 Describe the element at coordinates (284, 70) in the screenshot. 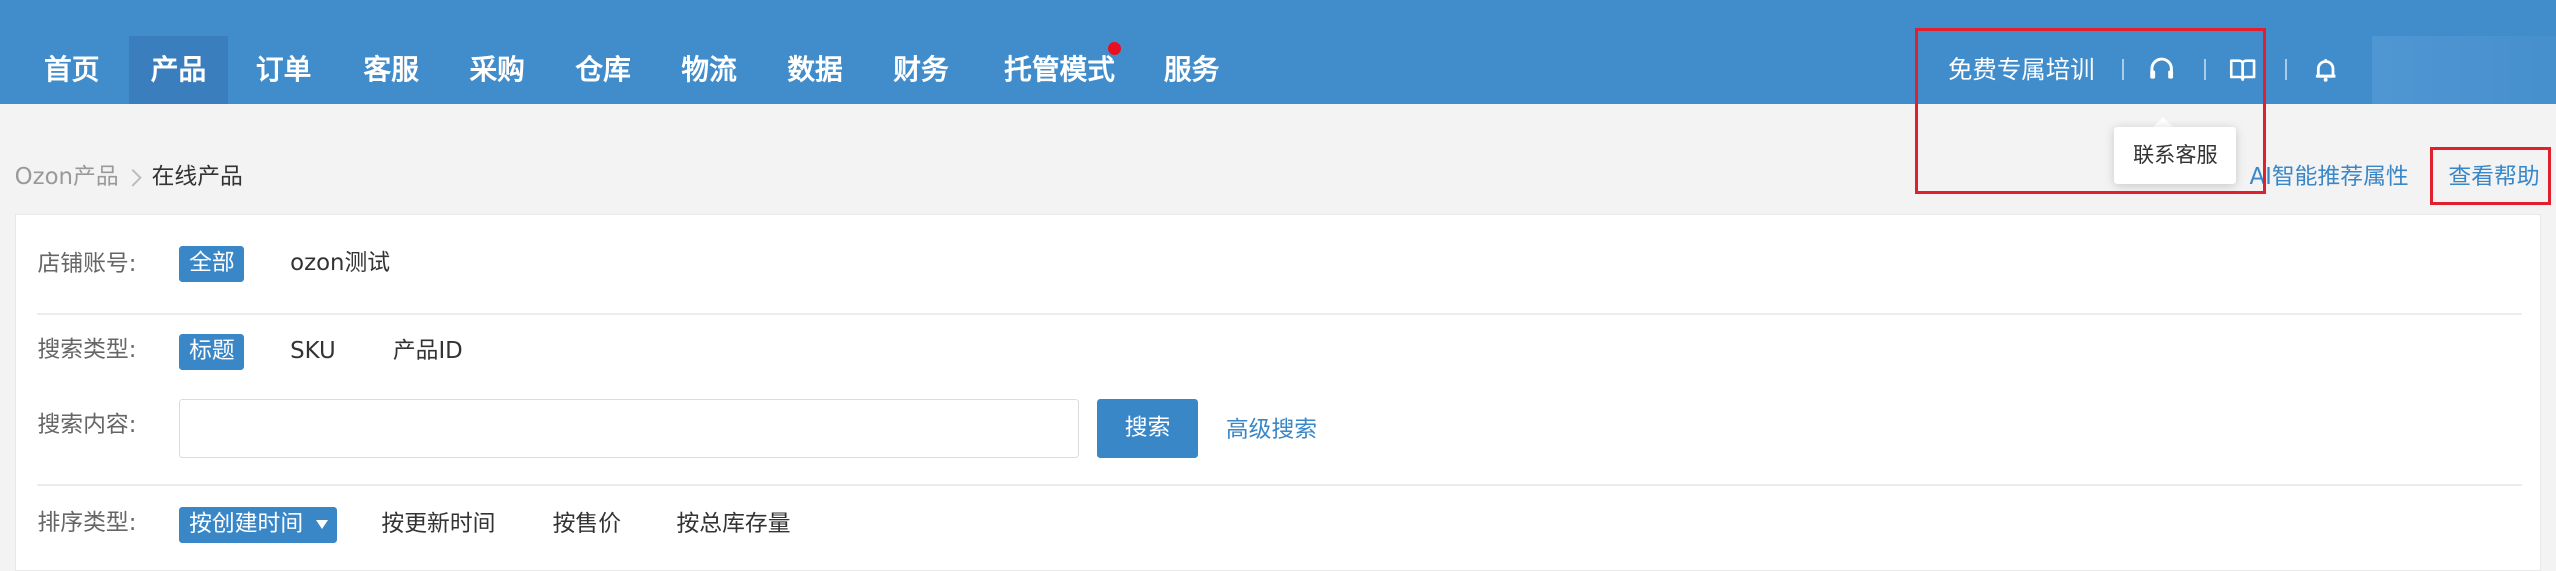

I see `nav-item-orders: 订单` at that location.